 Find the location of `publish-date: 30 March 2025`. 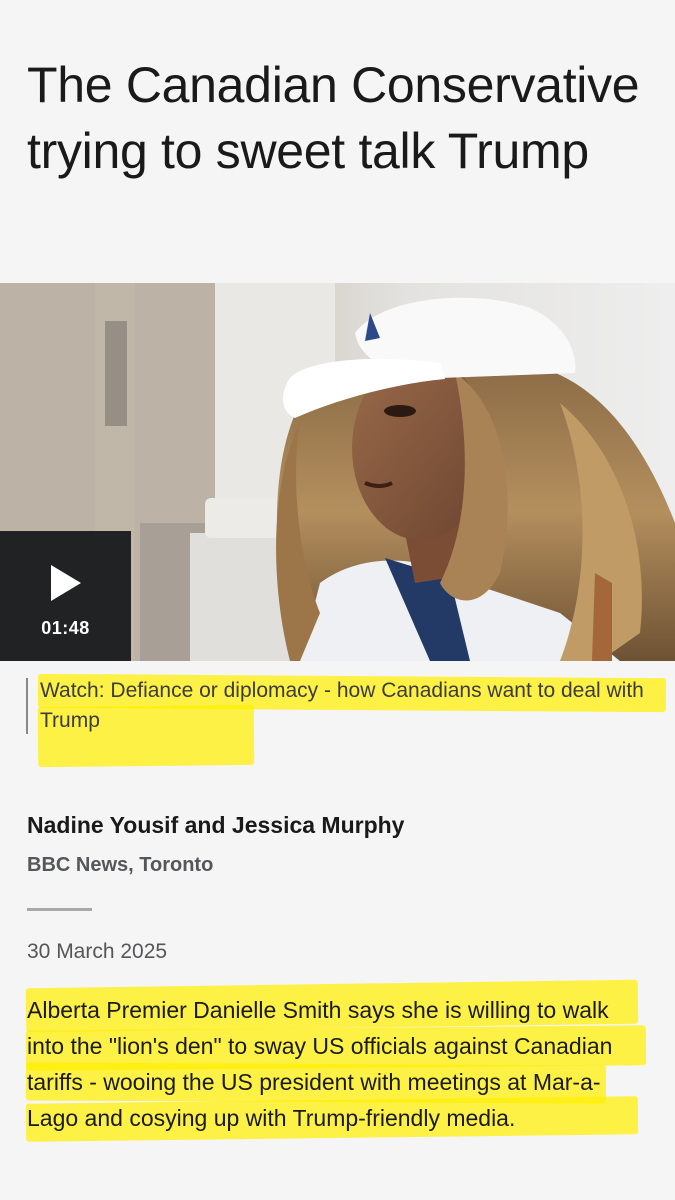

publish-date: 30 March 2025 is located at coordinates (97, 951).